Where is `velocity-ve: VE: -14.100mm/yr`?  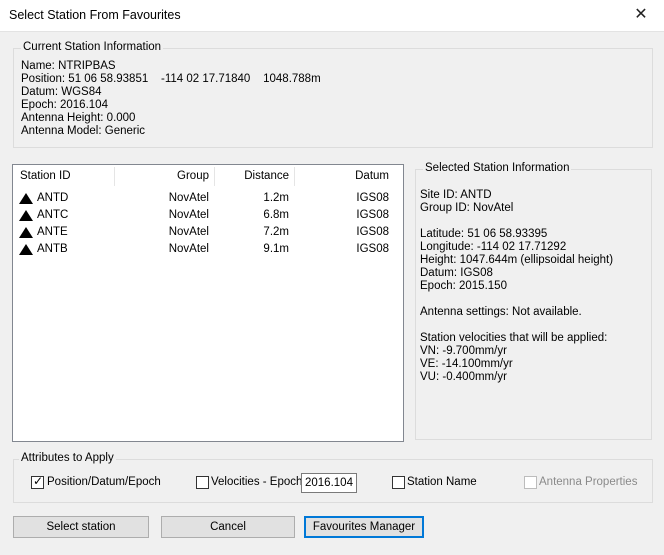 velocity-ve: VE: -14.100mm/yr is located at coordinates (466, 364).